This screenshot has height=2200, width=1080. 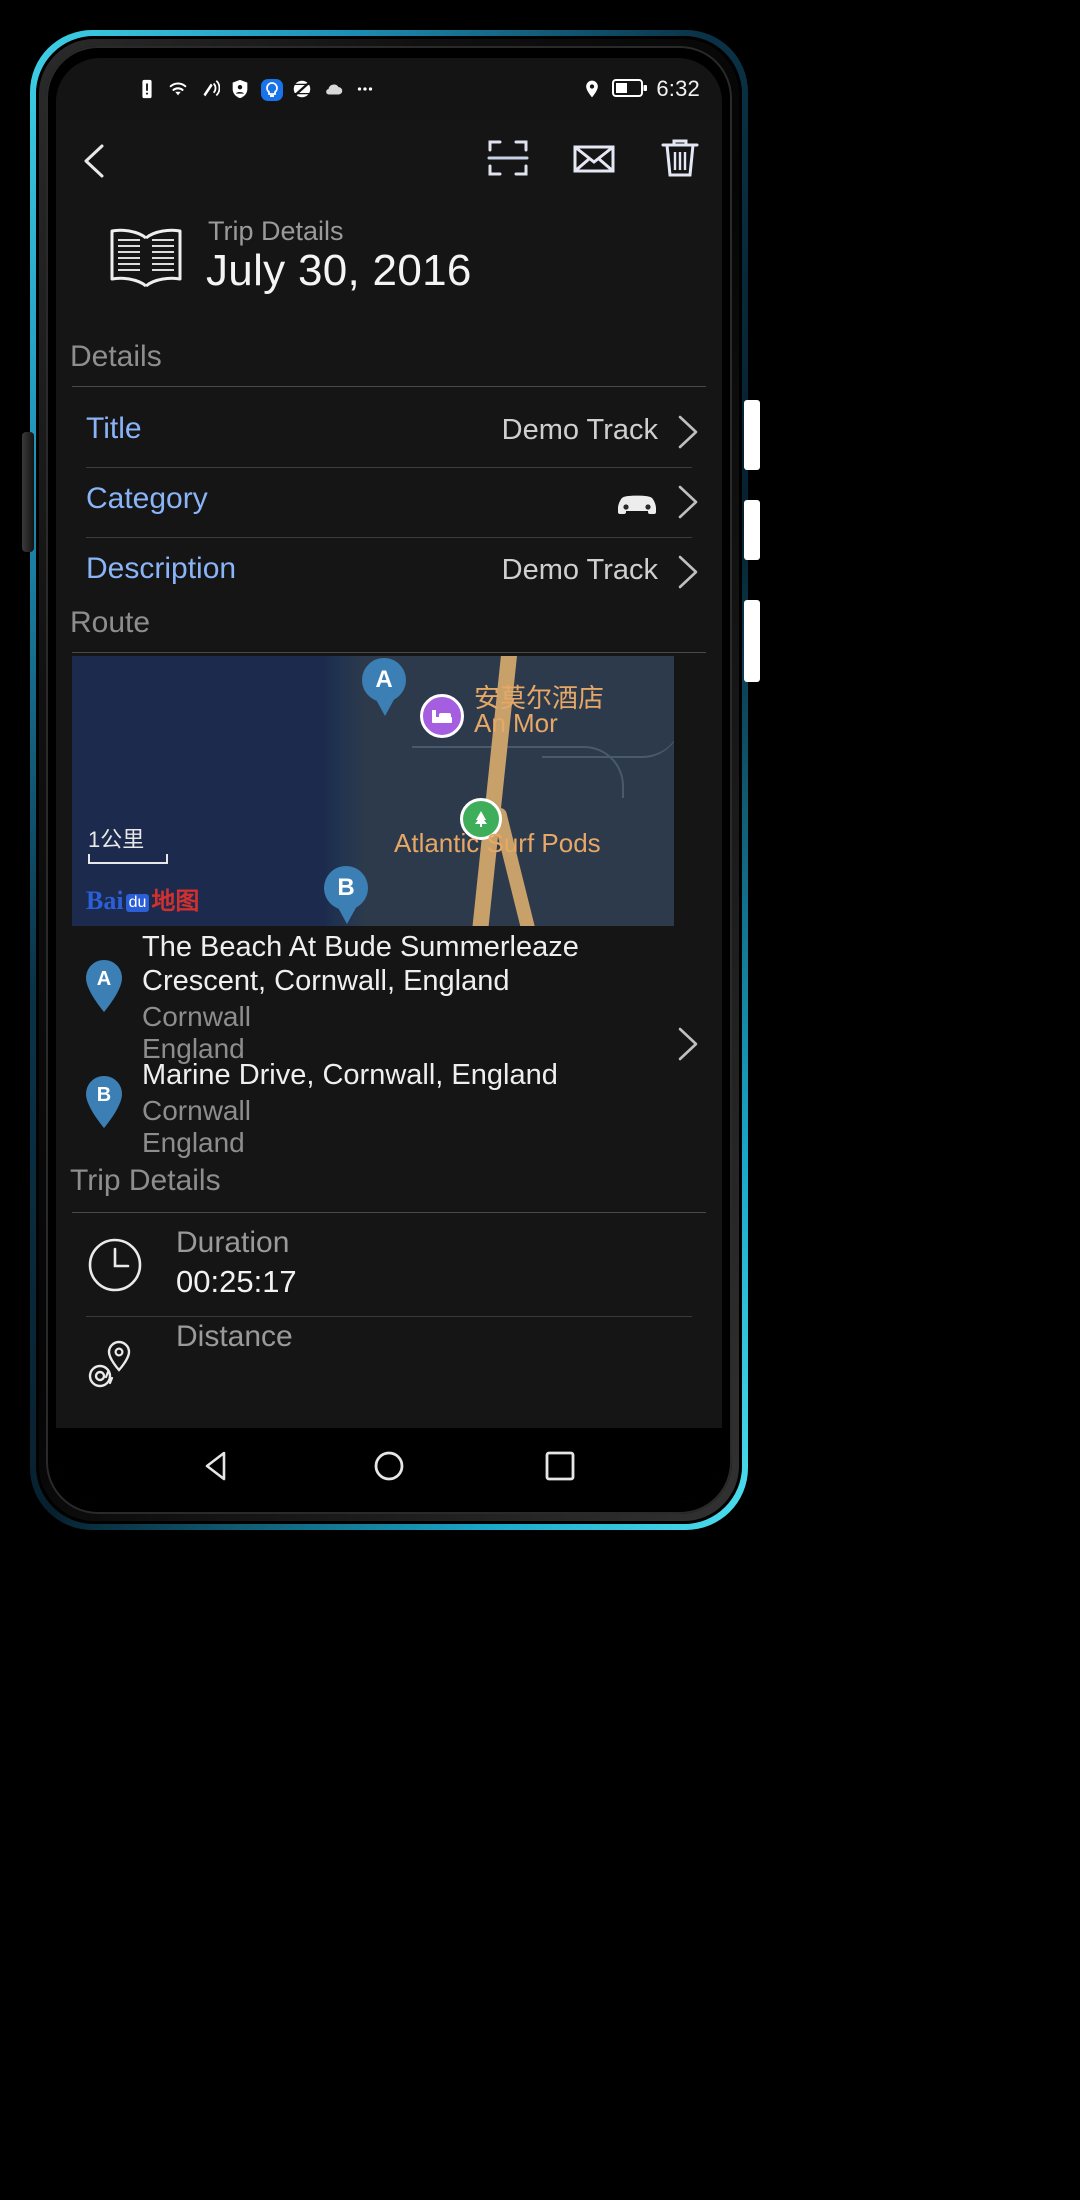 I want to click on details-divider, so click(x=389, y=386).